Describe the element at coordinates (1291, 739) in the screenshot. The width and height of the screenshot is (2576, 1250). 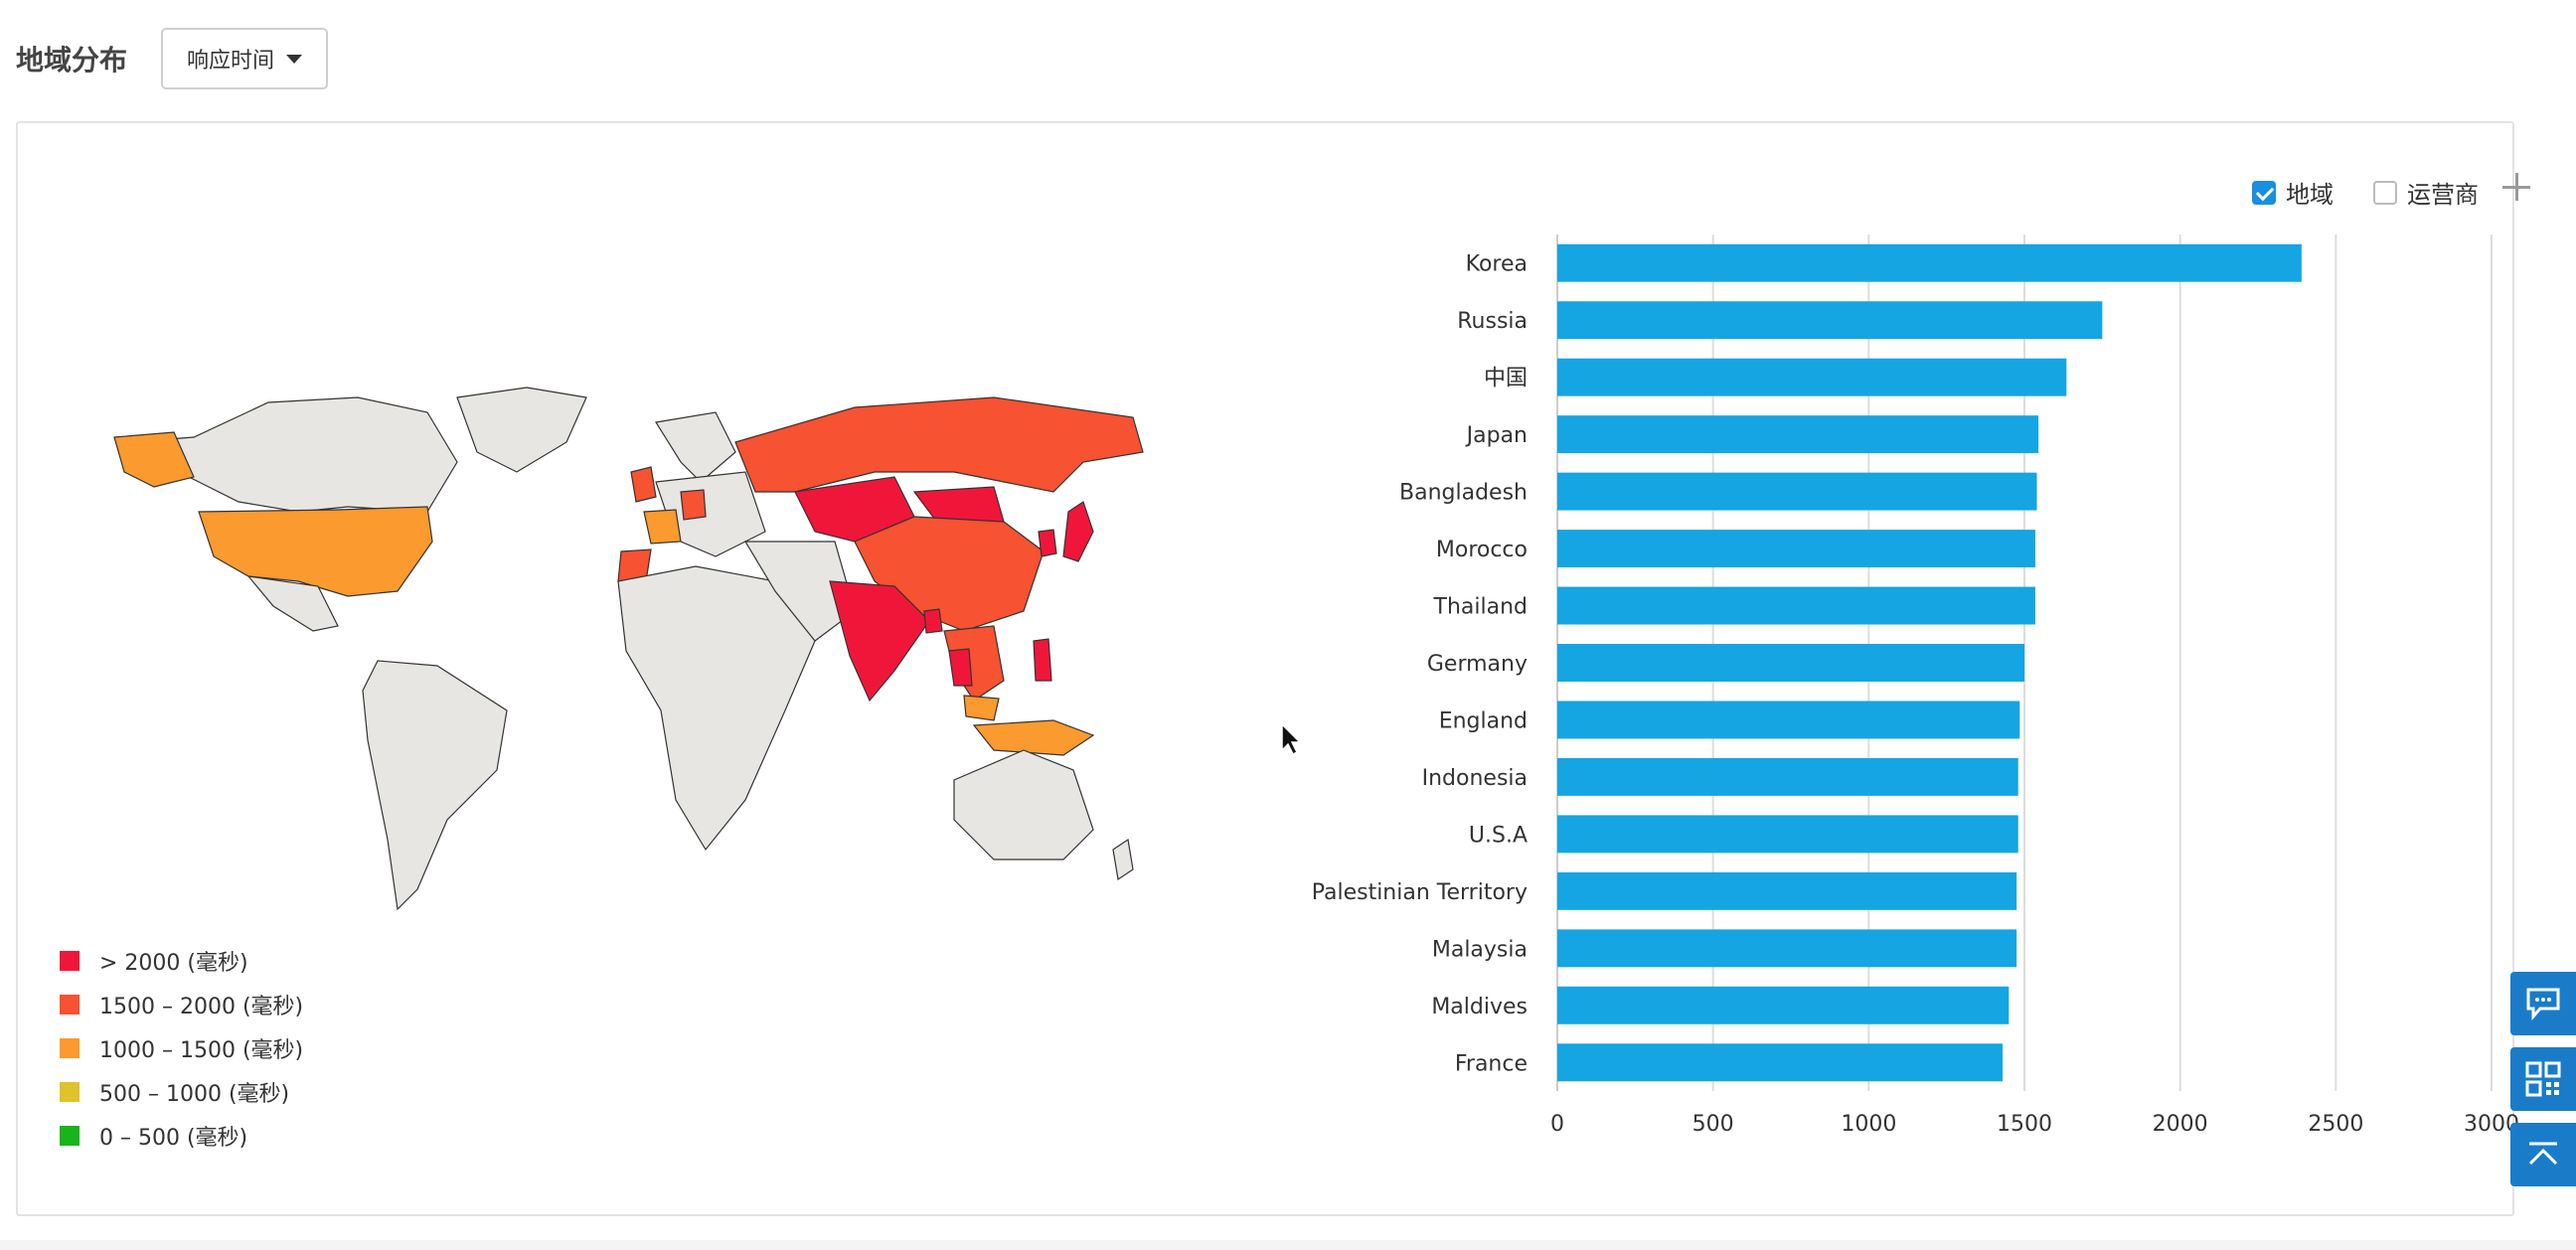
I see `mouse-cursor-icon` at that location.